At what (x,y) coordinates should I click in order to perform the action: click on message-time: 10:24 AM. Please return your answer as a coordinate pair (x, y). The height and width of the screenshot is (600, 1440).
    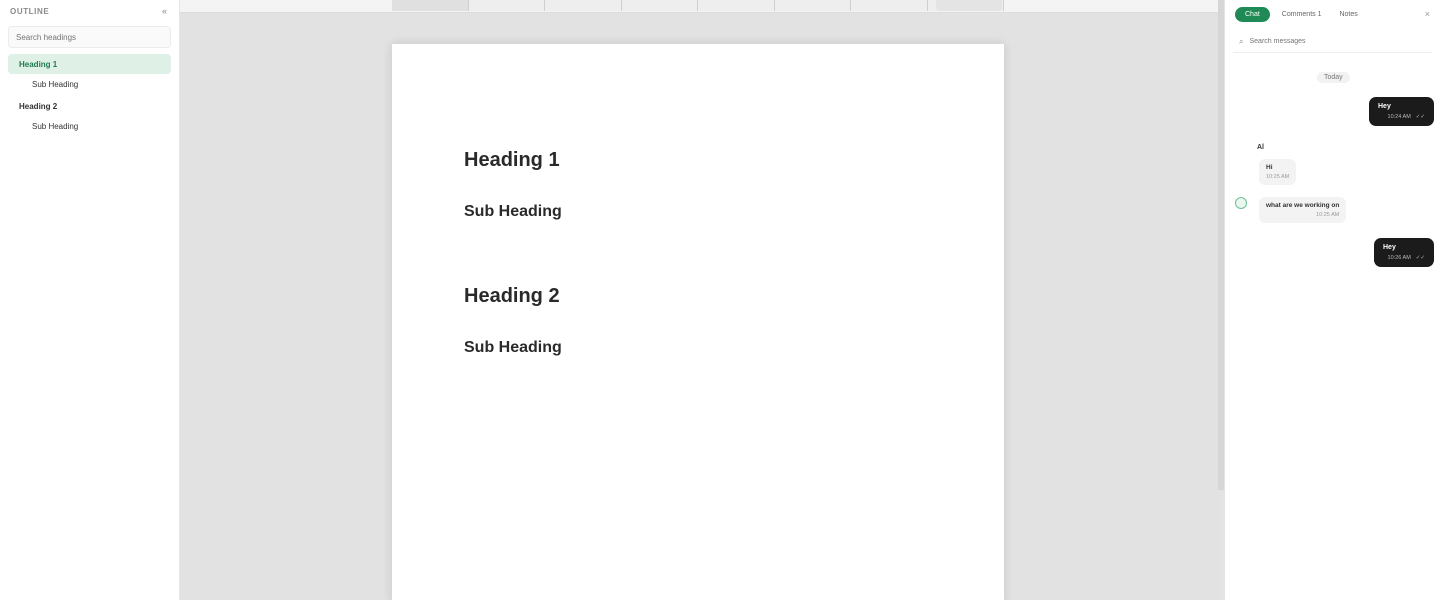
    Looking at the image, I should click on (1399, 117).